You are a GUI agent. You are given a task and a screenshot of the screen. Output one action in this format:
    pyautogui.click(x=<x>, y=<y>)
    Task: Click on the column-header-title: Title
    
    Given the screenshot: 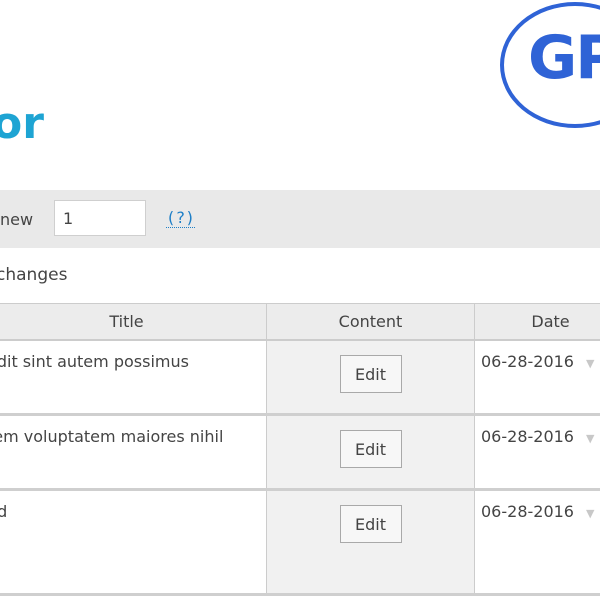 What is the action you would take?
    pyautogui.click(x=133, y=322)
    